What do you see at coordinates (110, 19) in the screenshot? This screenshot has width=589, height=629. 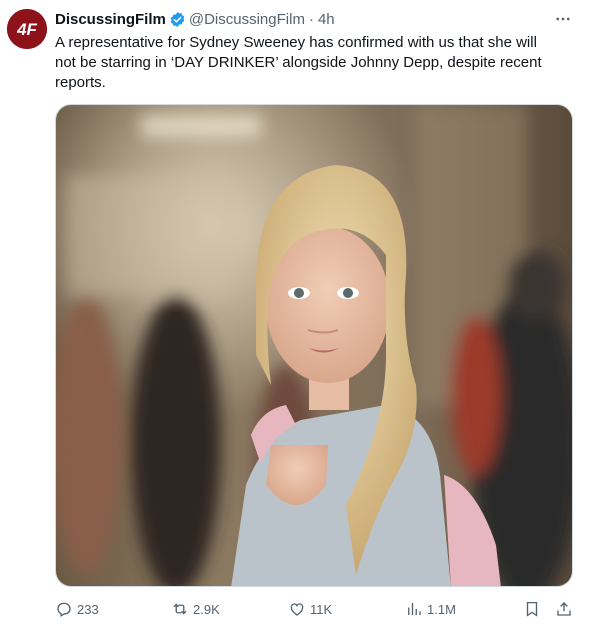 I see `account-name: DiscussingFilm` at bounding box center [110, 19].